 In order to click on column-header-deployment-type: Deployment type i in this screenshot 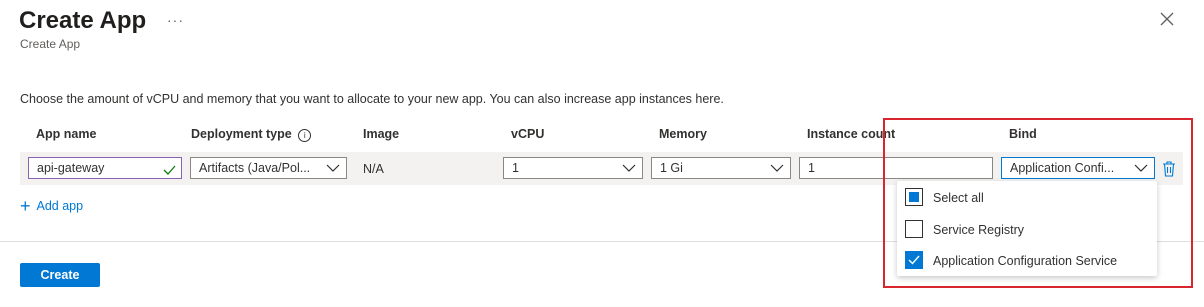, I will do `click(251, 134)`.